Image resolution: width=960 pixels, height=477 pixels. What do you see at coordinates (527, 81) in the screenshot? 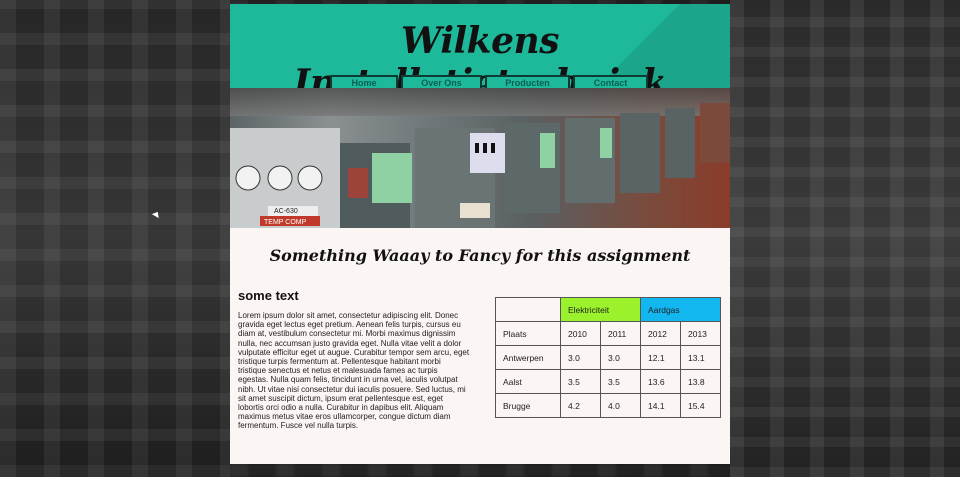
I see `nav-item-producten: Producten` at bounding box center [527, 81].